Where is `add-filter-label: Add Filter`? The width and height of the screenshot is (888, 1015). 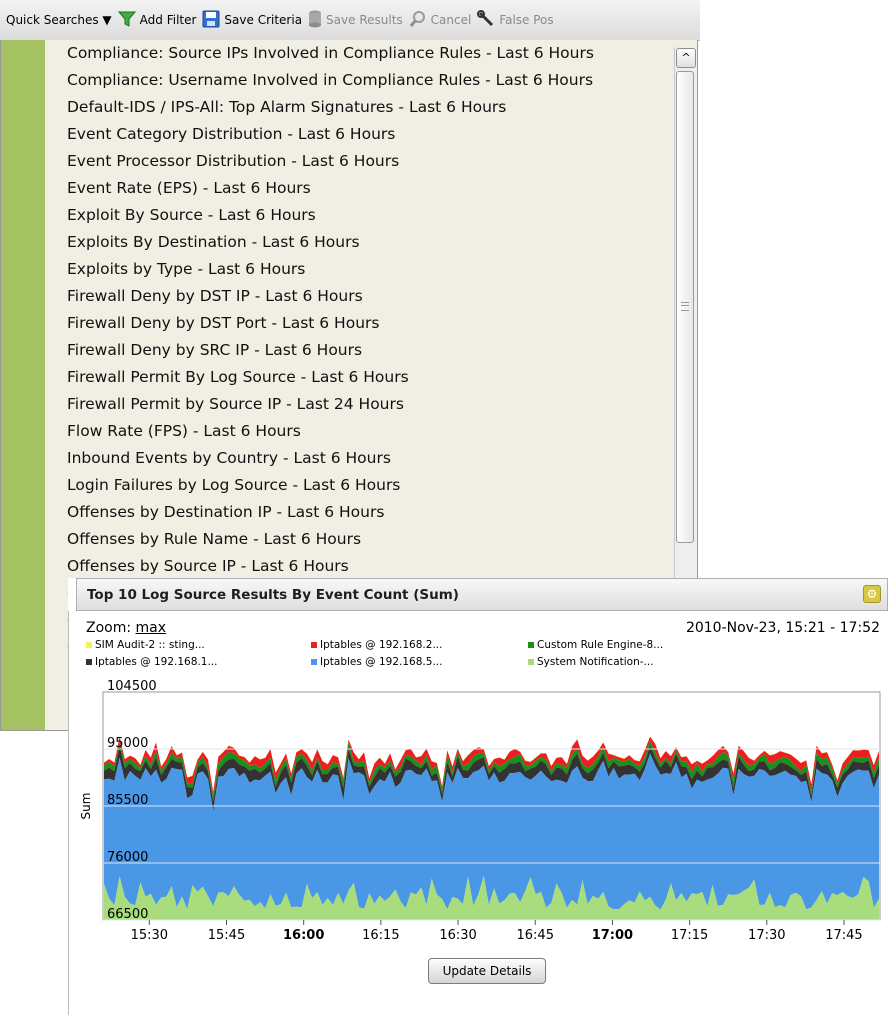
add-filter-label: Add Filter is located at coordinates (168, 20).